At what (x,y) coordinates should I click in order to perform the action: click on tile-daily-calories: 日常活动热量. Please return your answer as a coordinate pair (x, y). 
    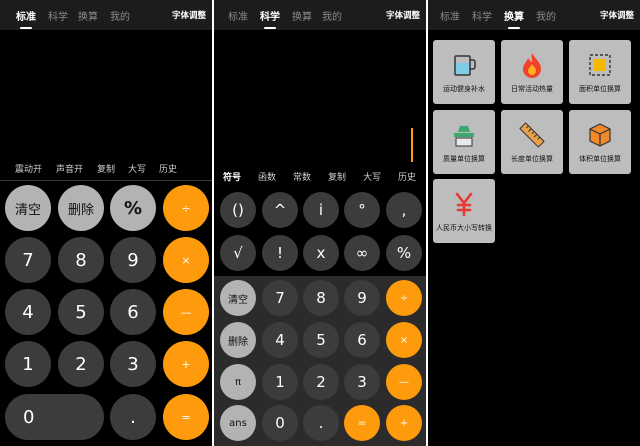
    Looking at the image, I should click on (532, 72).